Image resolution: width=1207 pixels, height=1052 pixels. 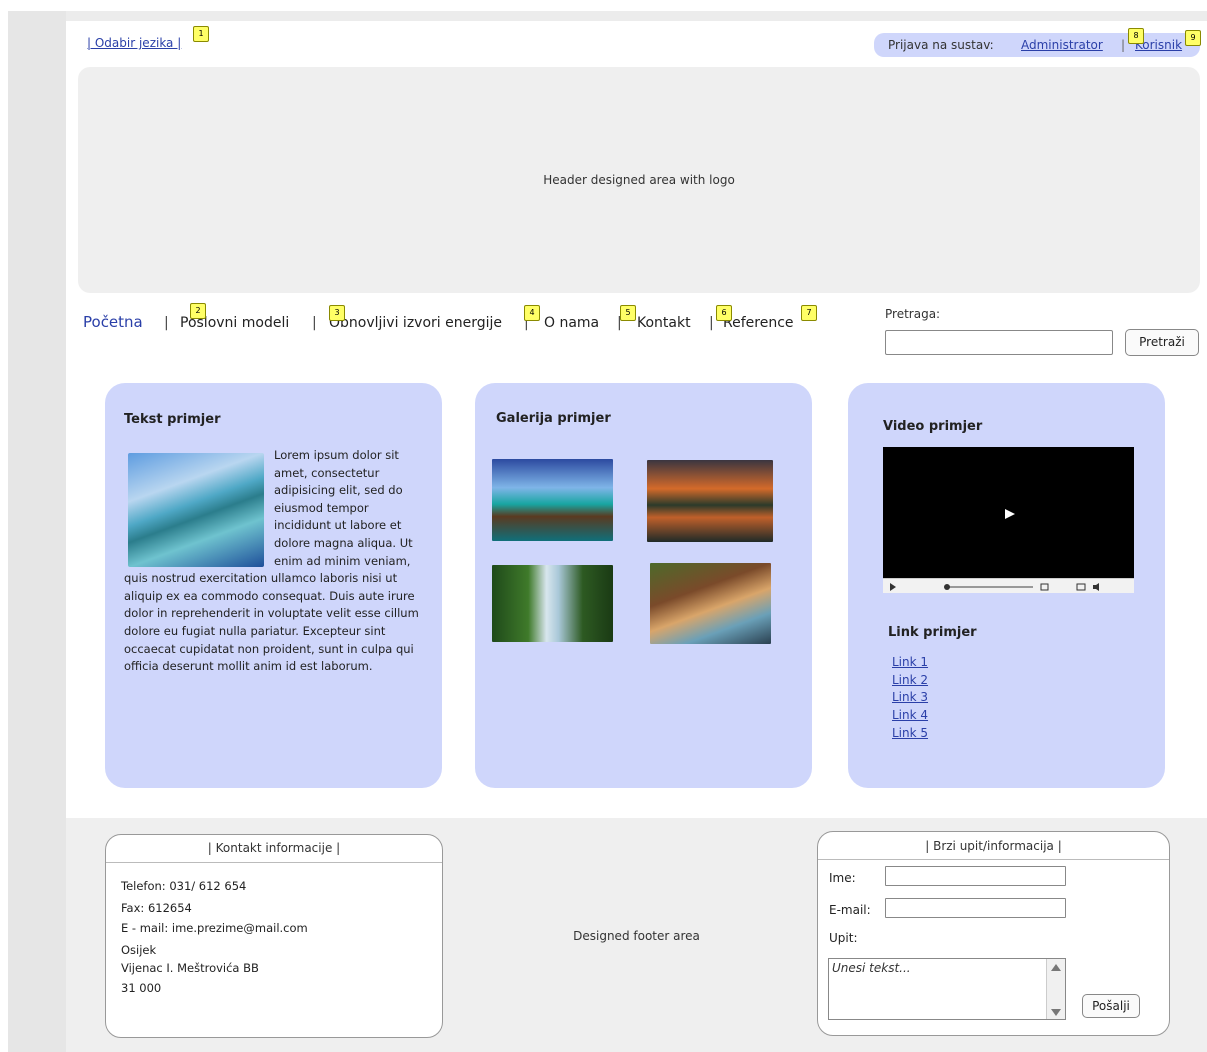 What do you see at coordinates (842, 878) in the screenshot?
I see `name-label: Ime:` at bounding box center [842, 878].